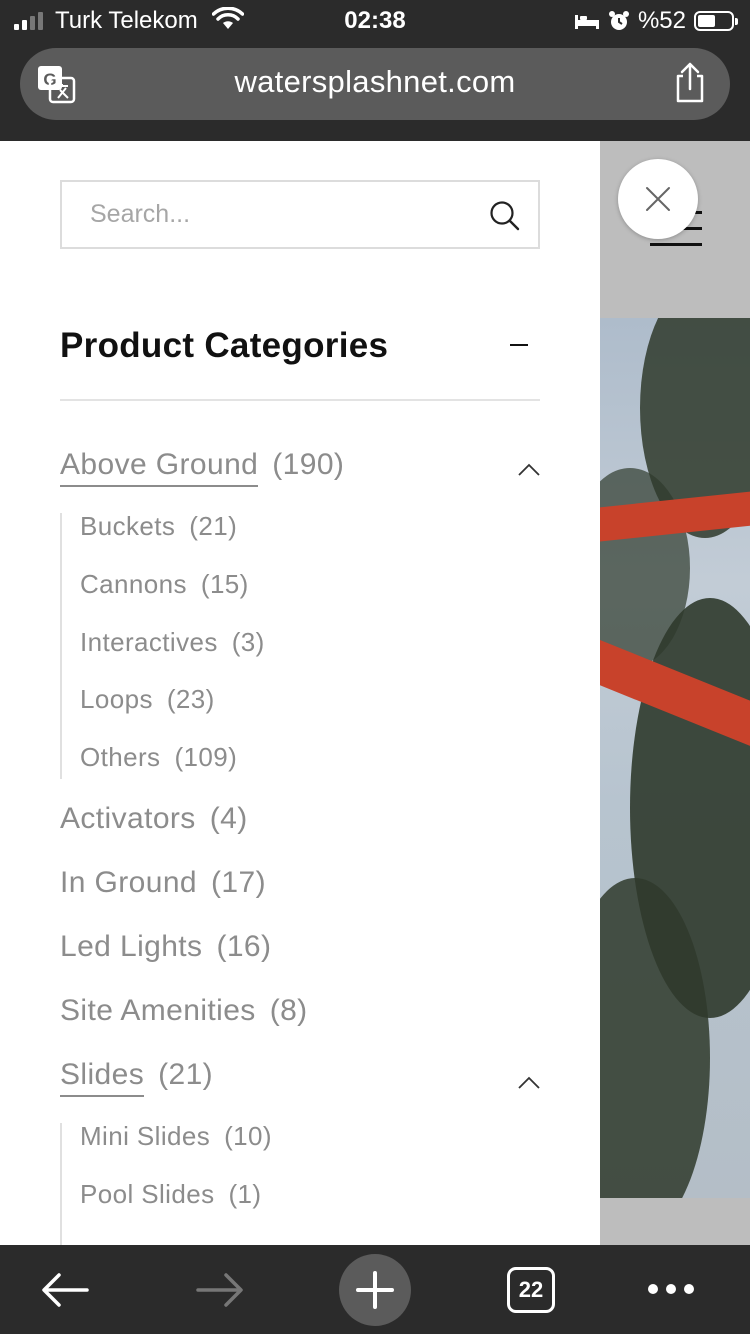 The width and height of the screenshot is (750, 1334). I want to click on subcategory-label: Cannons, so click(133, 584).